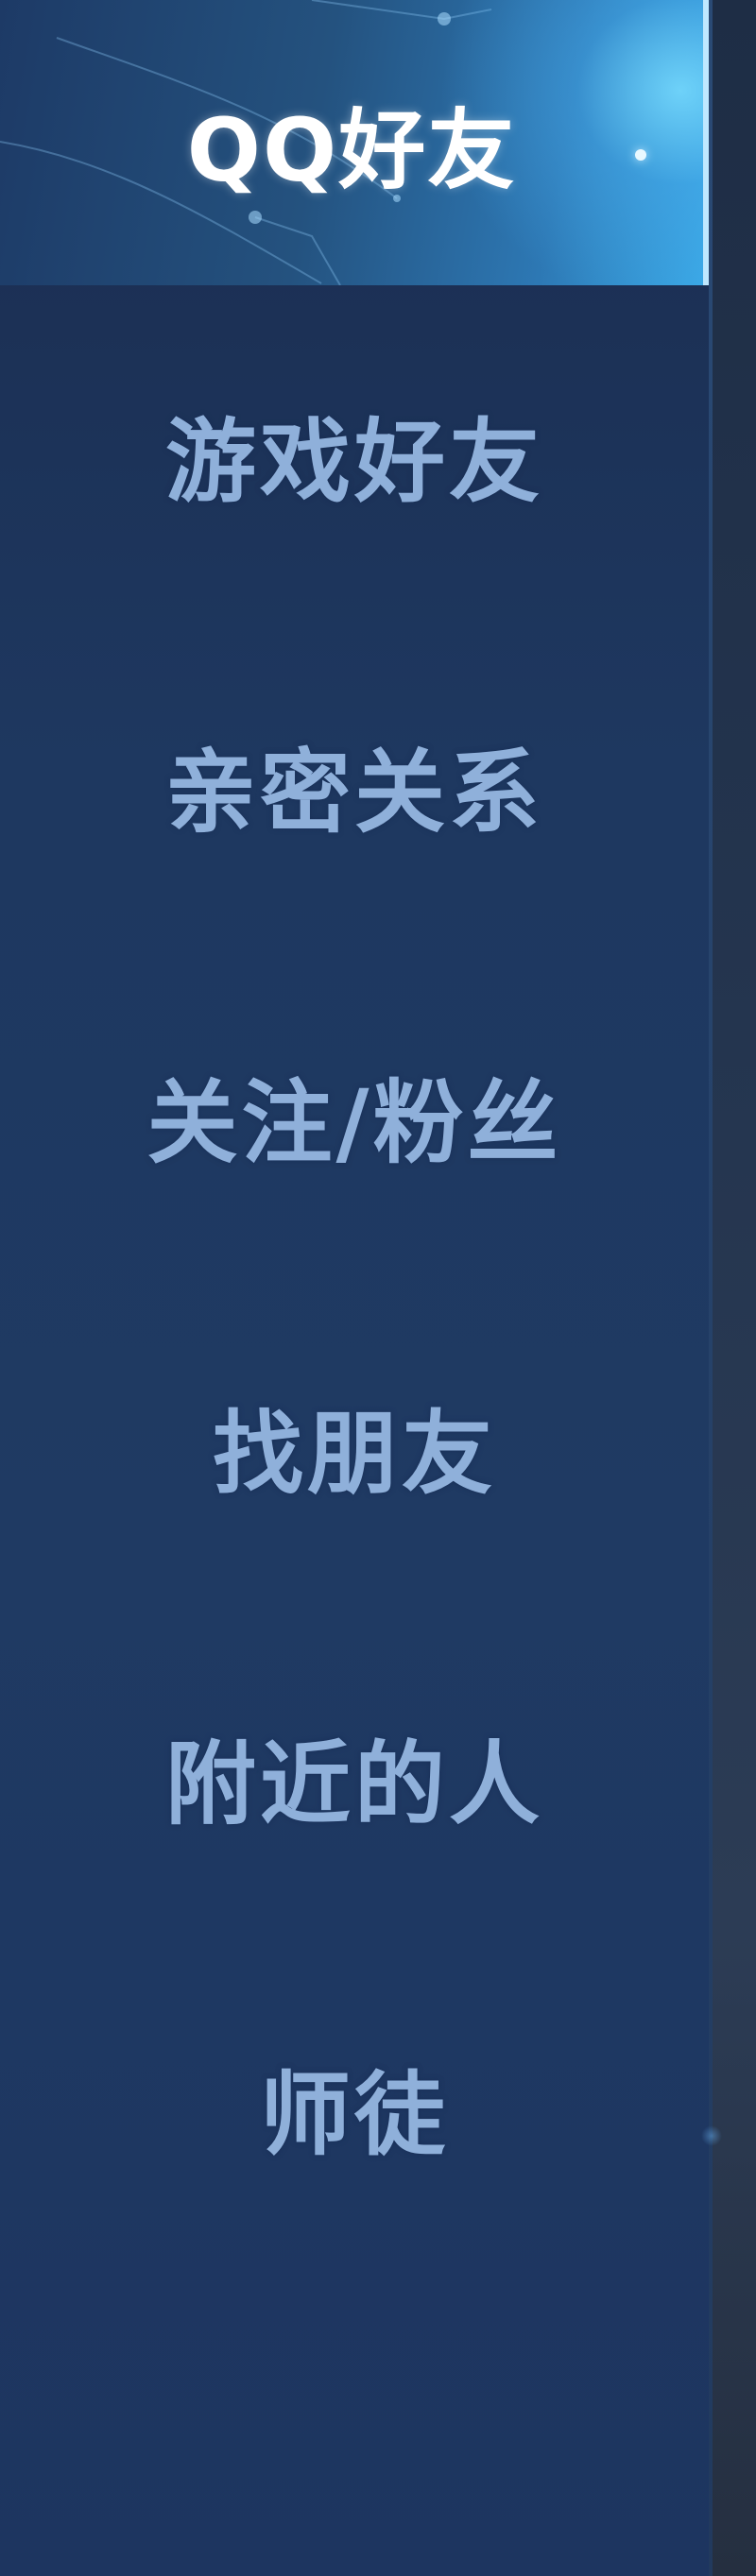  Describe the element at coordinates (354, 1453) in the screenshot. I see `tab-label: 找朋友` at that location.